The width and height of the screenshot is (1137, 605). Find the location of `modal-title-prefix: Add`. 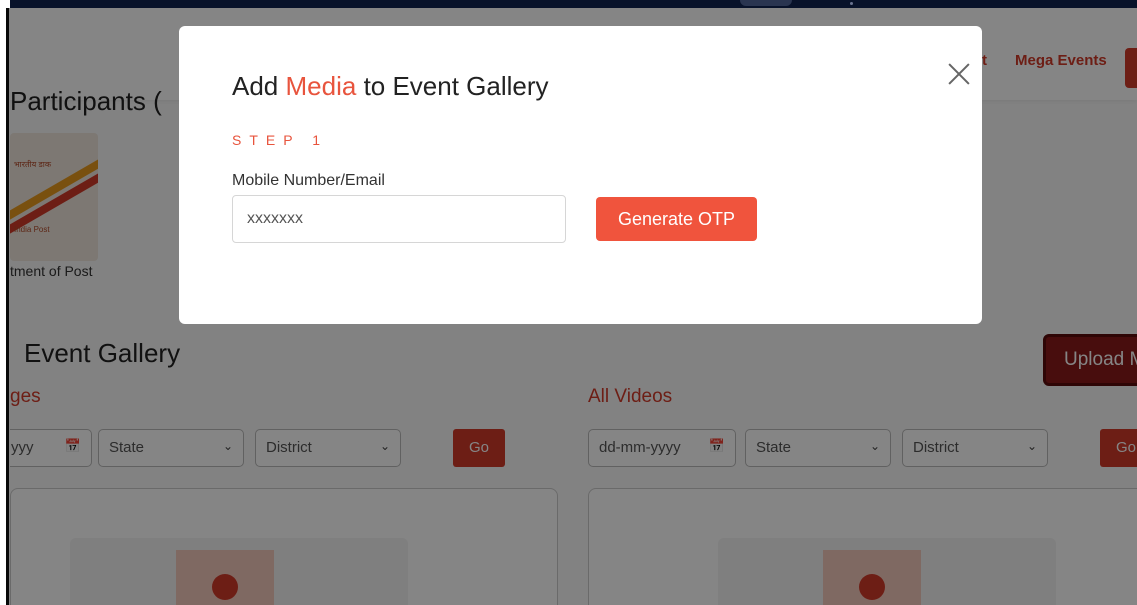

modal-title-prefix: Add is located at coordinates (255, 86).